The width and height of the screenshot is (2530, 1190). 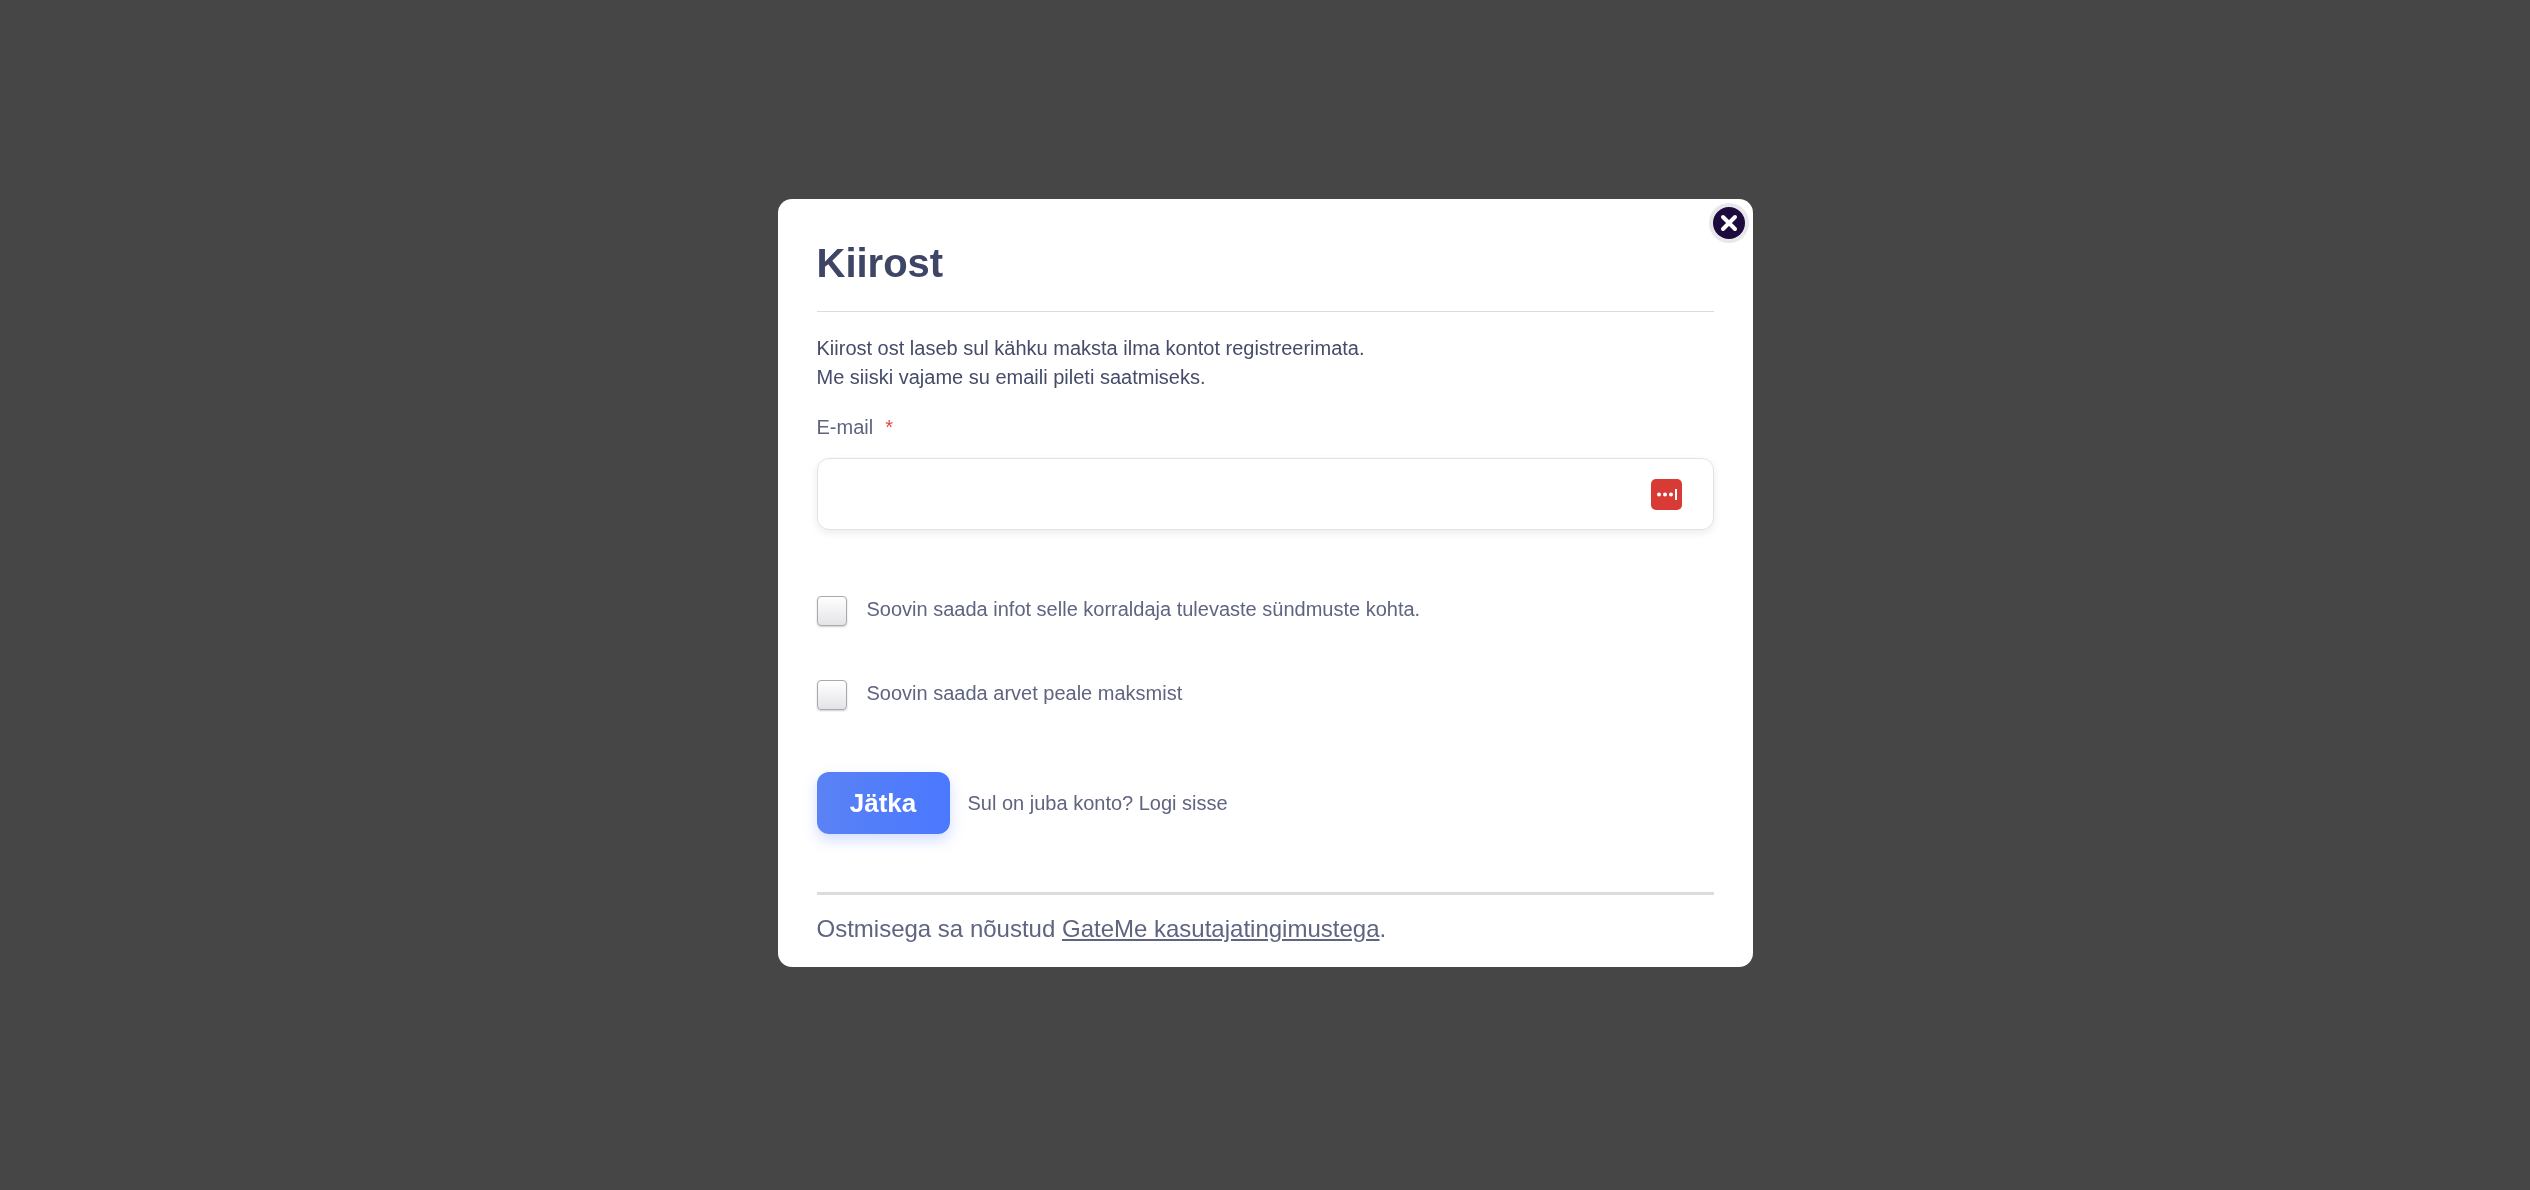 I want to click on close-icon, so click(x=1728, y=223).